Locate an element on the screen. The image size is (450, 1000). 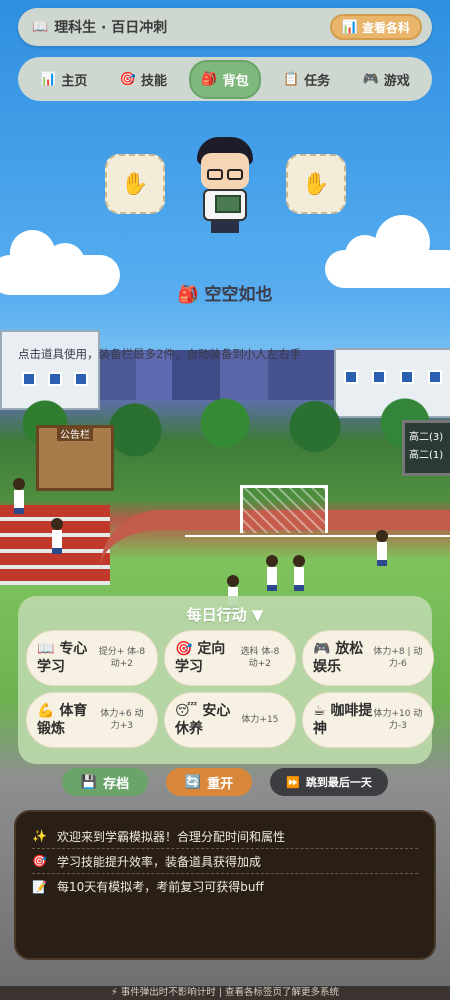
sleeping-face-icon: 😴 is located at coordinates (186, 711).